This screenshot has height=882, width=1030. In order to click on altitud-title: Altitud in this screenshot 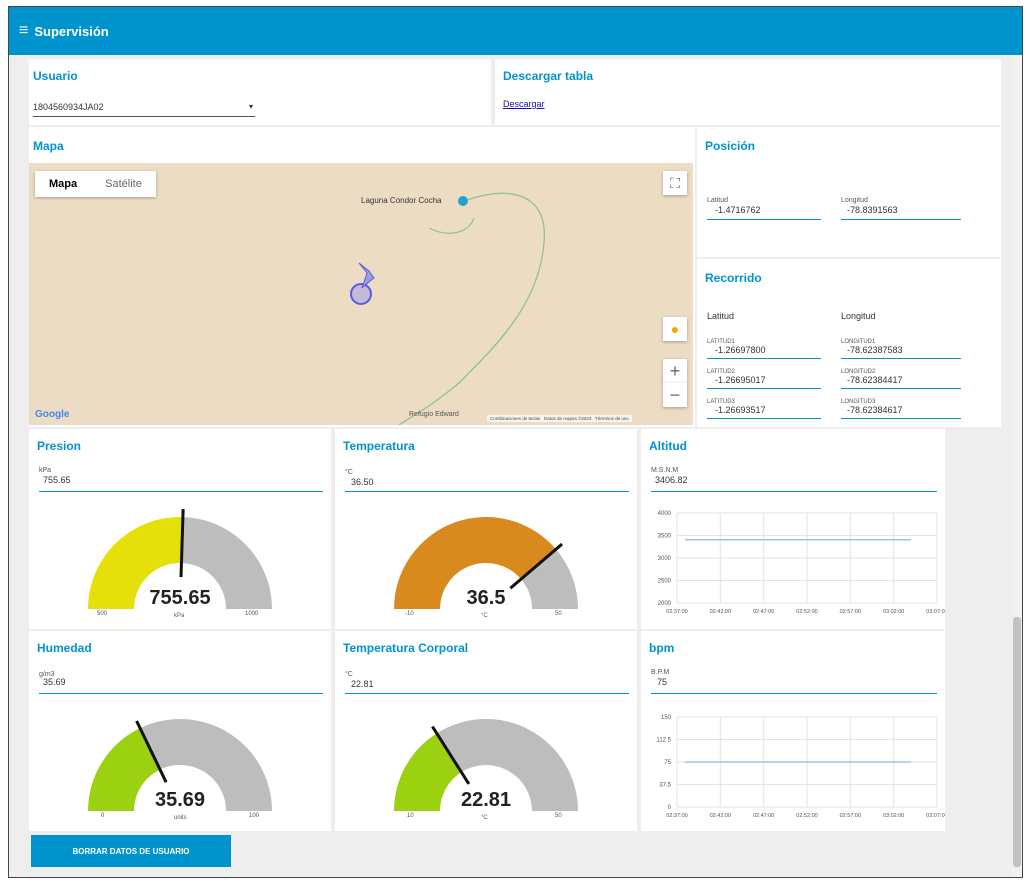, I will do `click(668, 446)`.